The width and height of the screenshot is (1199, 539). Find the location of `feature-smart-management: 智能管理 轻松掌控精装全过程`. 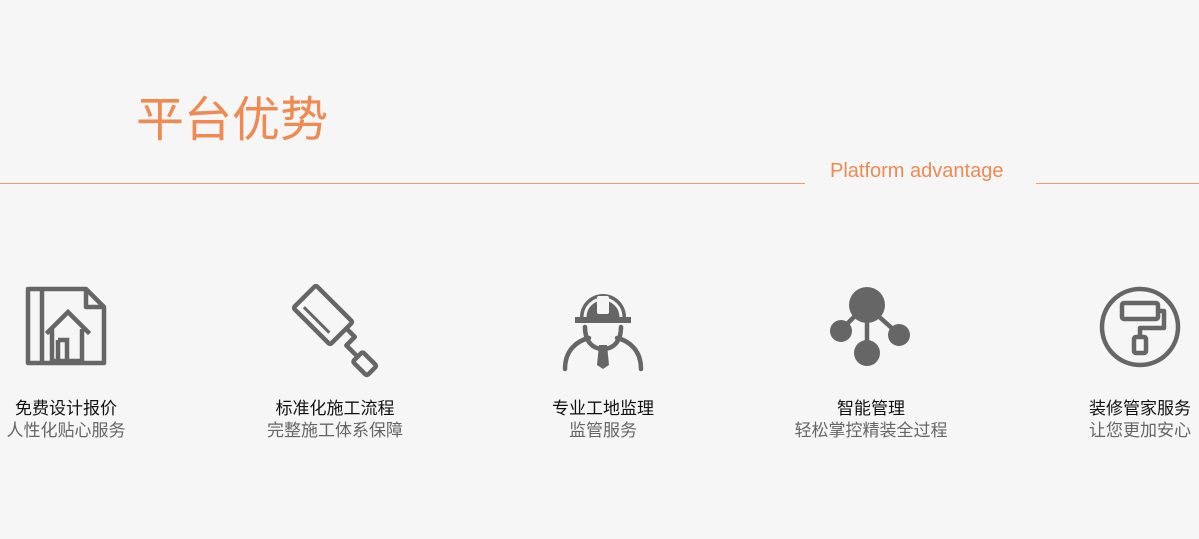

feature-smart-management: 智能管理 轻松掌控精装全过程 is located at coordinates (871, 363).